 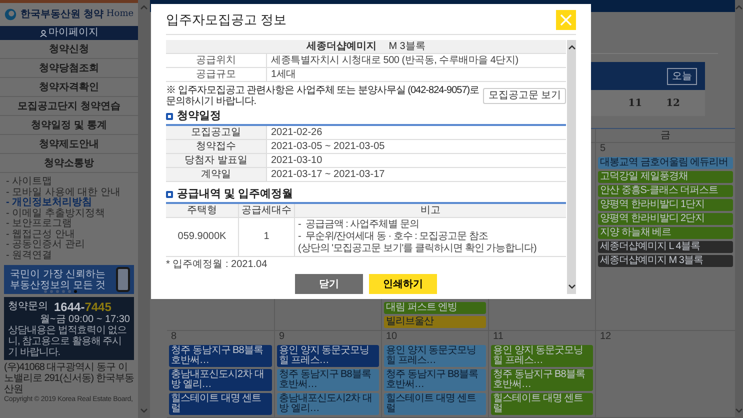 I want to click on calendar-event: 양평역 한라비발디 1단지, so click(x=665, y=205).